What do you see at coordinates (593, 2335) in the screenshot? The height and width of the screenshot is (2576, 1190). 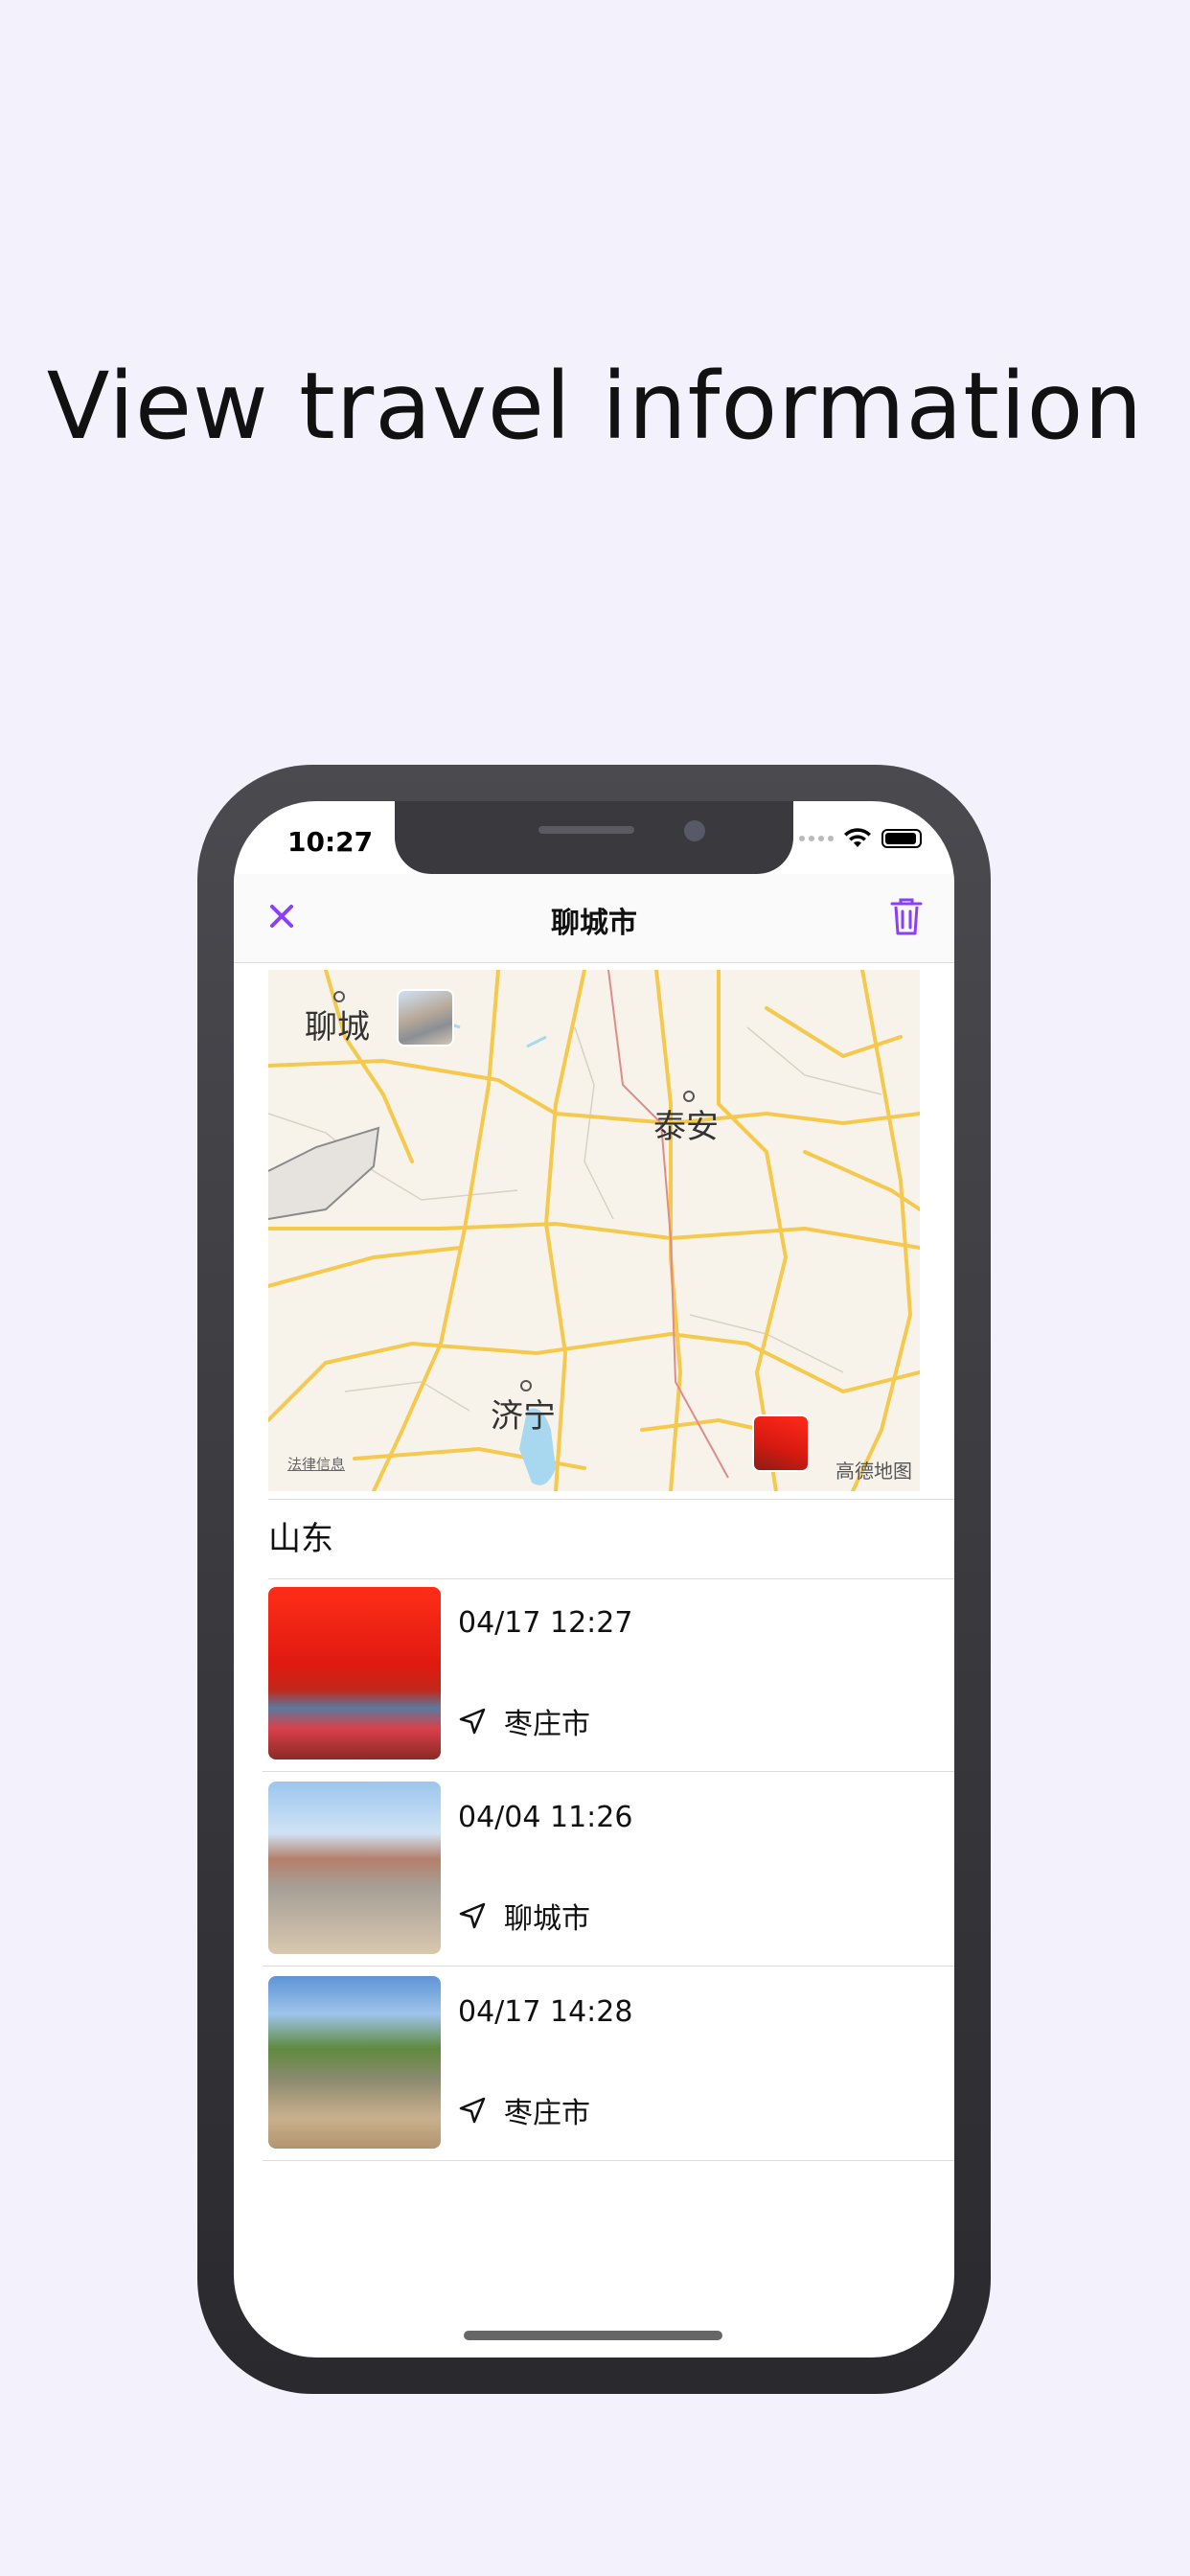 I see `home-indicator` at bounding box center [593, 2335].